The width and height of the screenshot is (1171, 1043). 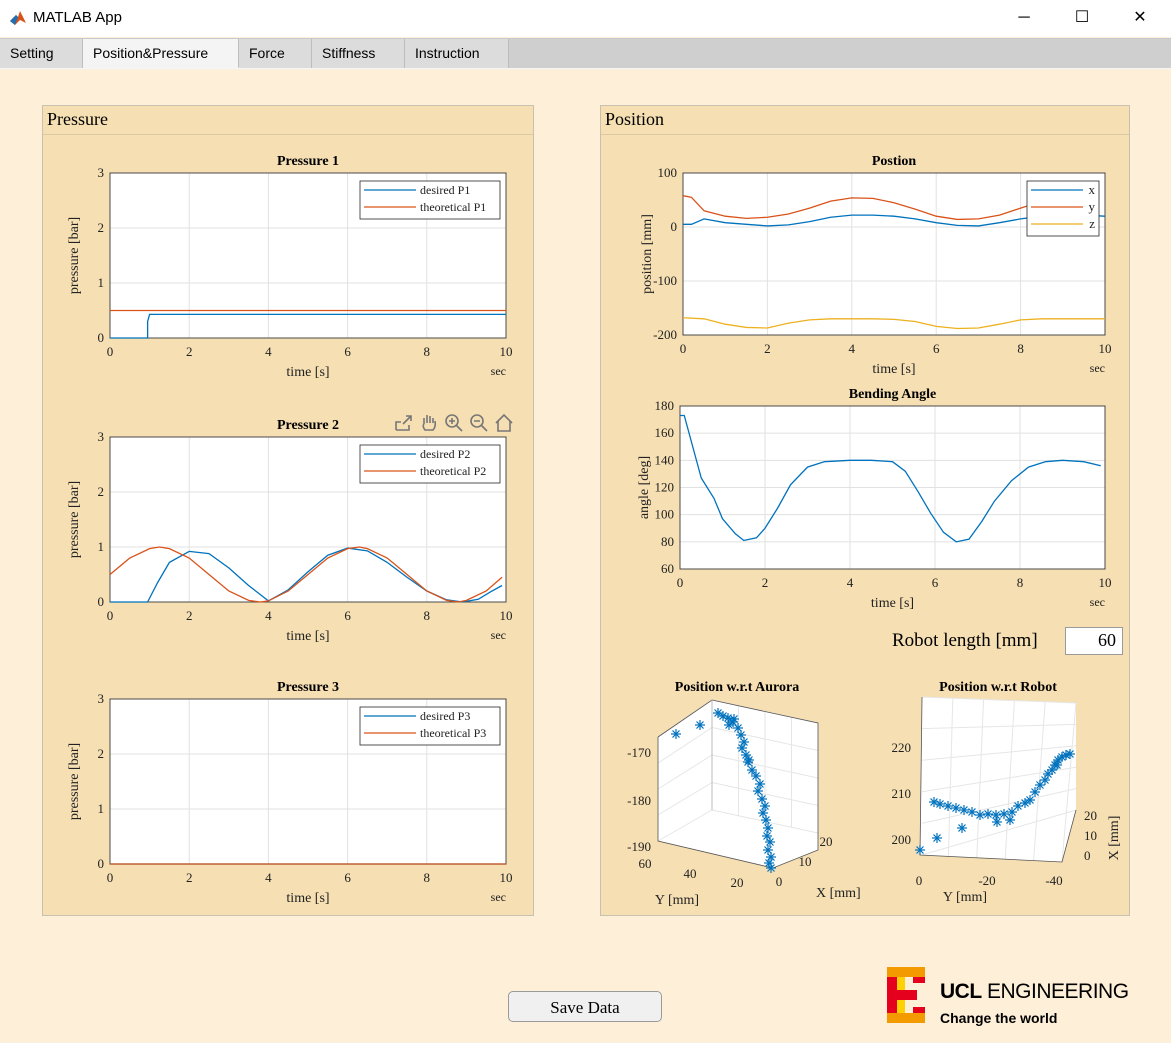 I want to click on aurora-z-tick: -170, so click(x=639, y=752).